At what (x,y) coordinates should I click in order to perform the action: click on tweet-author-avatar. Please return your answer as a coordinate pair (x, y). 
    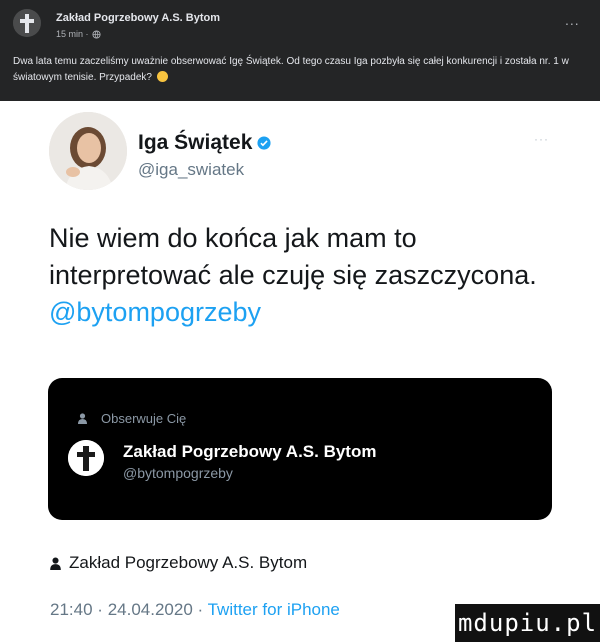
    Looking at the image, I should click on (88, 151).